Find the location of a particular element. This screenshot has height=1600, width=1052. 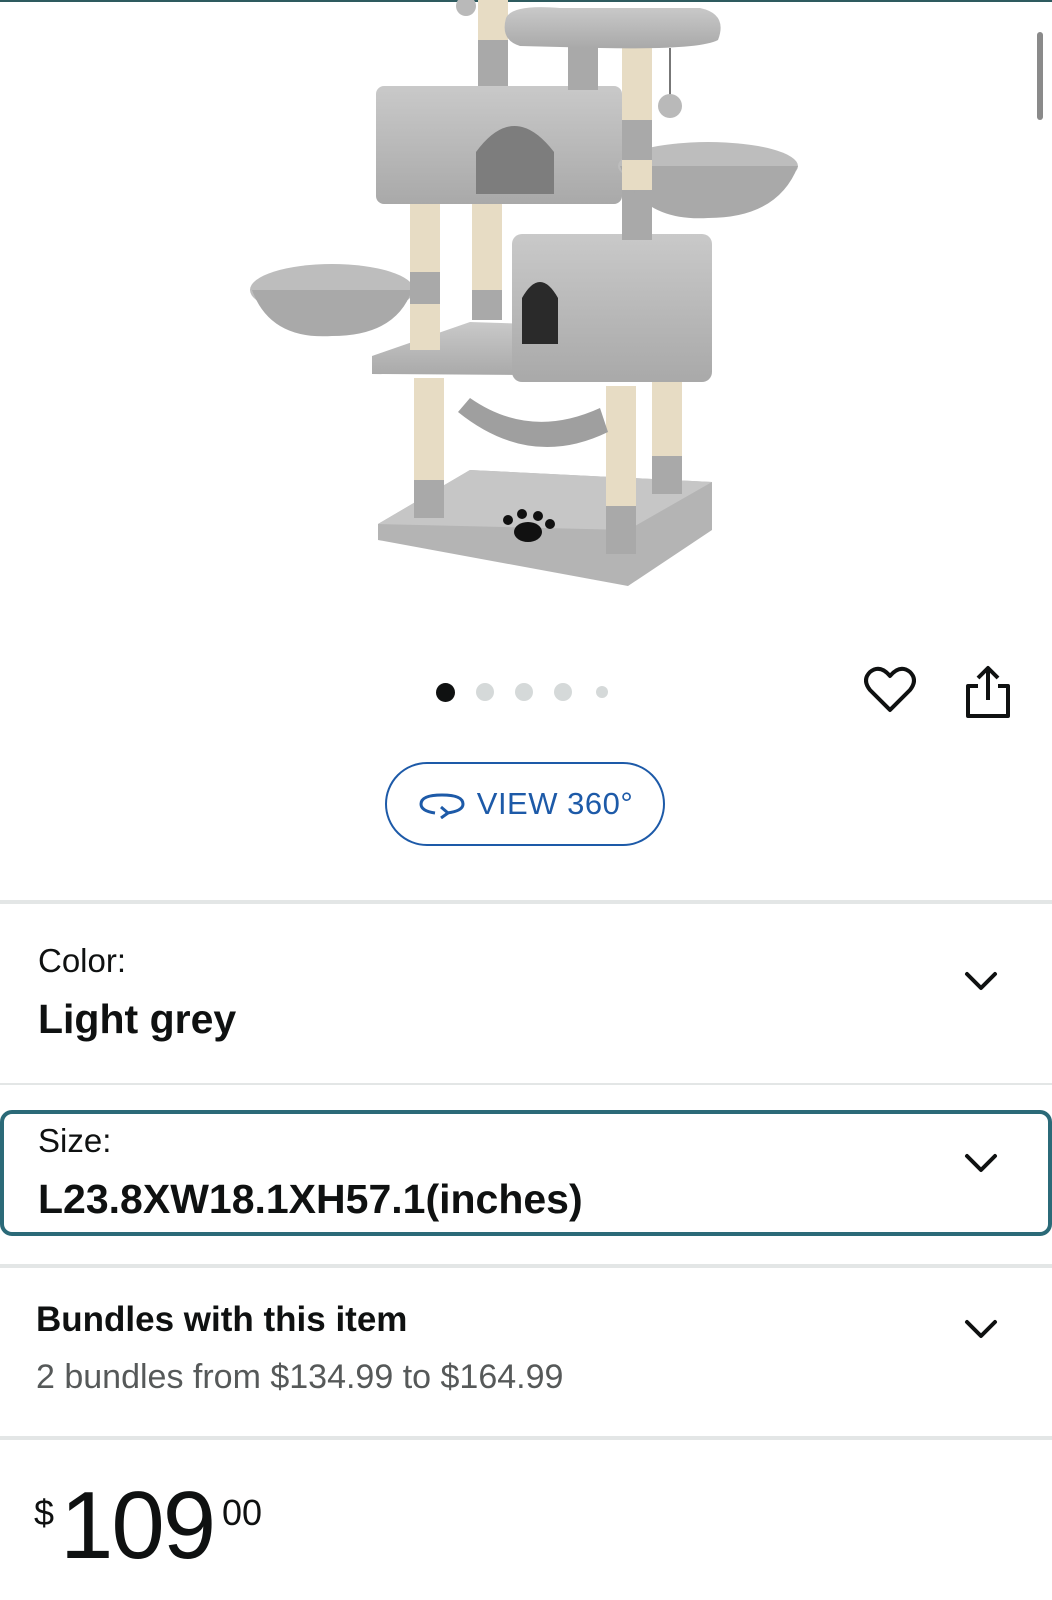

price-whole: 109 is located at coordinates (138, 1525).